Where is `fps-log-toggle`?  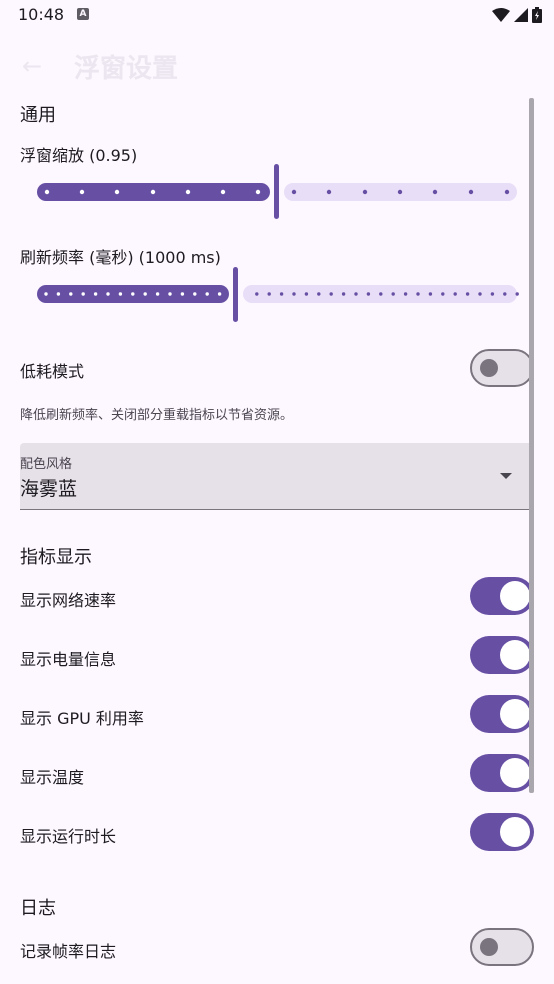 fps-log-toggle is located at coordinates (502, 947).